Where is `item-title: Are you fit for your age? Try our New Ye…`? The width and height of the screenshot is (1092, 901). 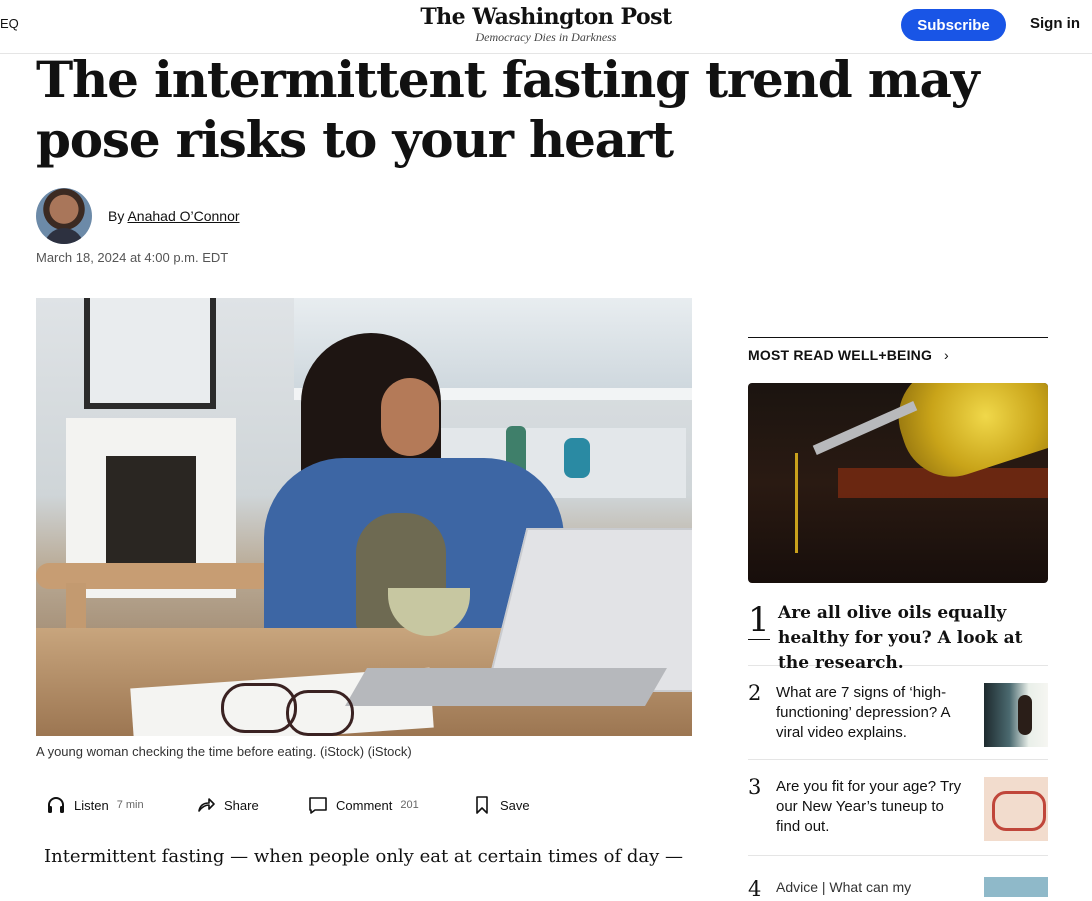 item-title: Are you fit for your age? Try our New Ye… is located at coordinates (871, 807).